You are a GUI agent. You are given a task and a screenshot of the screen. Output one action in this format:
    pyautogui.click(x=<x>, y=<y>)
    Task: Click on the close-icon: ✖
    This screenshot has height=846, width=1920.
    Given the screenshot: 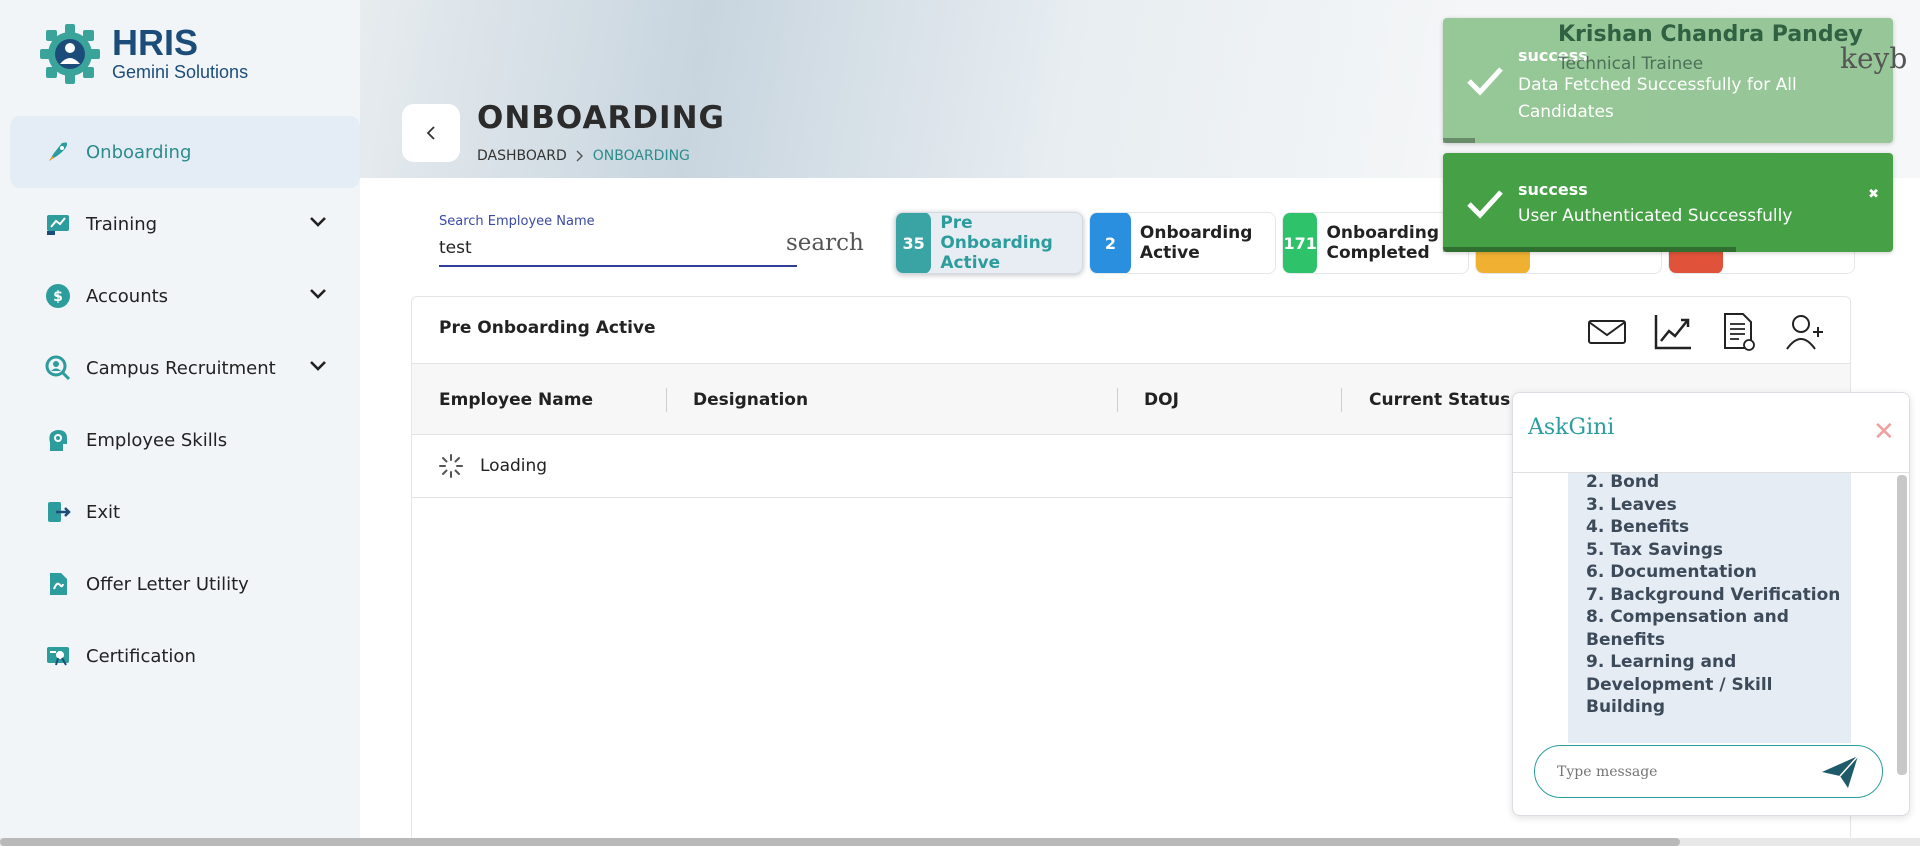 What is the action you would take?
    pyautogui.click(x=1873, y=194)
    